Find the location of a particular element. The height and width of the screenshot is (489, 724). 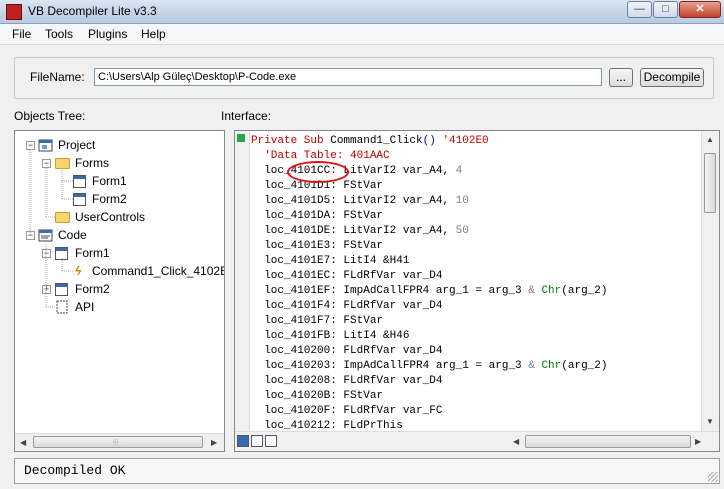

code-line: loc_4101D5: LitVarI2 var_A4, 10 is located at coordinates (360, 201).